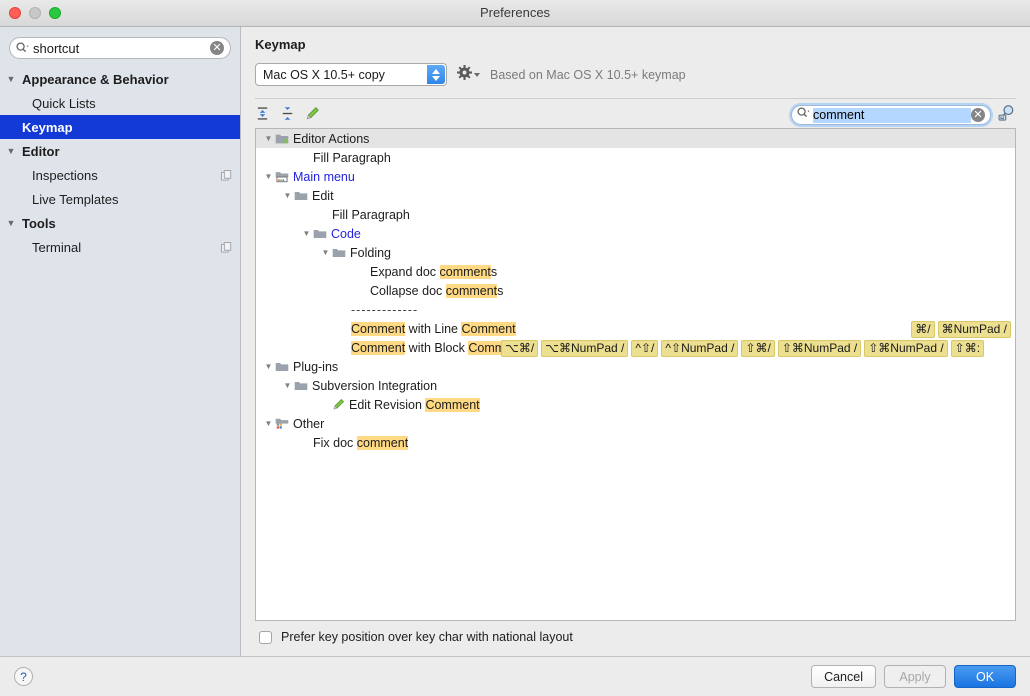  What do you see at coordinates (120, 175) in the screenshot?
I see `sidebar-item-inspections: Inspections` at bounding box center [120, 175].